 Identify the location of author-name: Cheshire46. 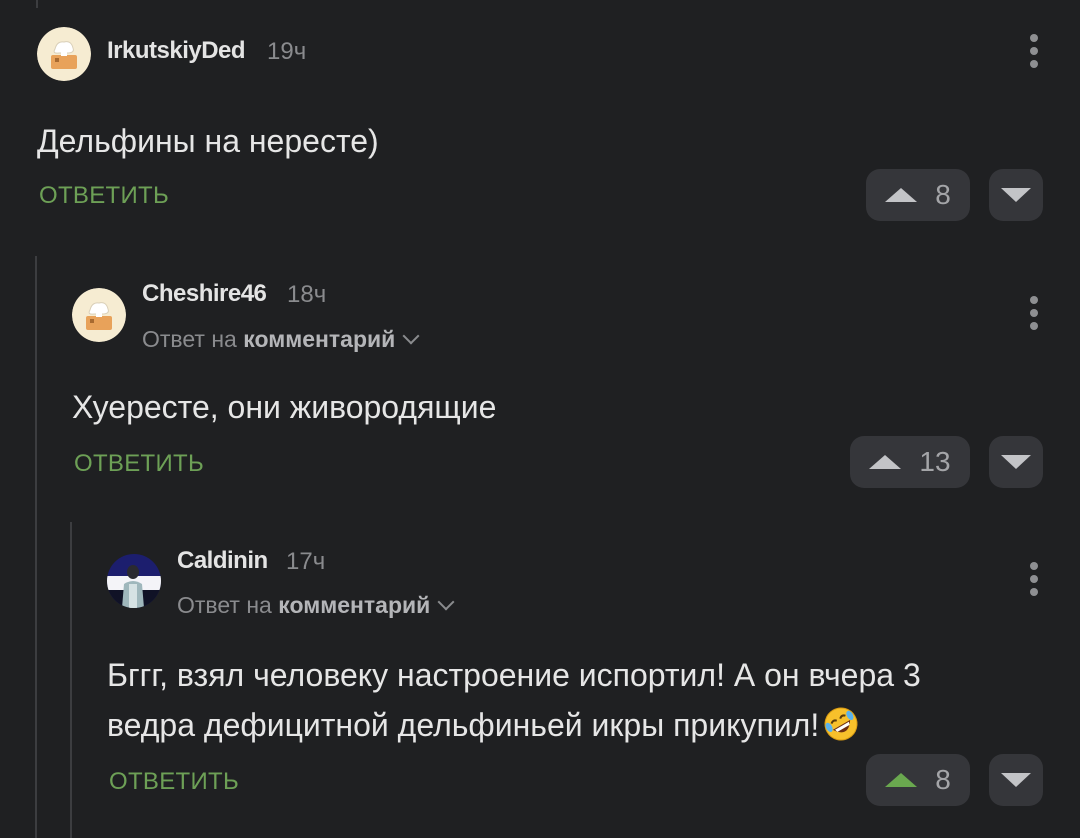
(204, 294).